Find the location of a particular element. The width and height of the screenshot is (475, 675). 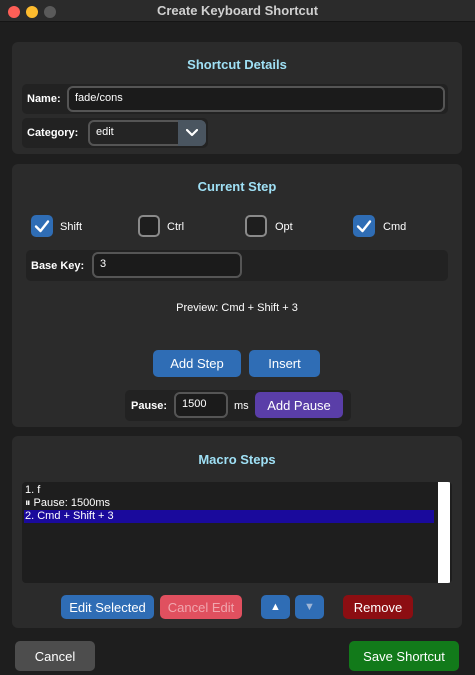

cancel-button: Cancel is located at coordinates (55, 656).